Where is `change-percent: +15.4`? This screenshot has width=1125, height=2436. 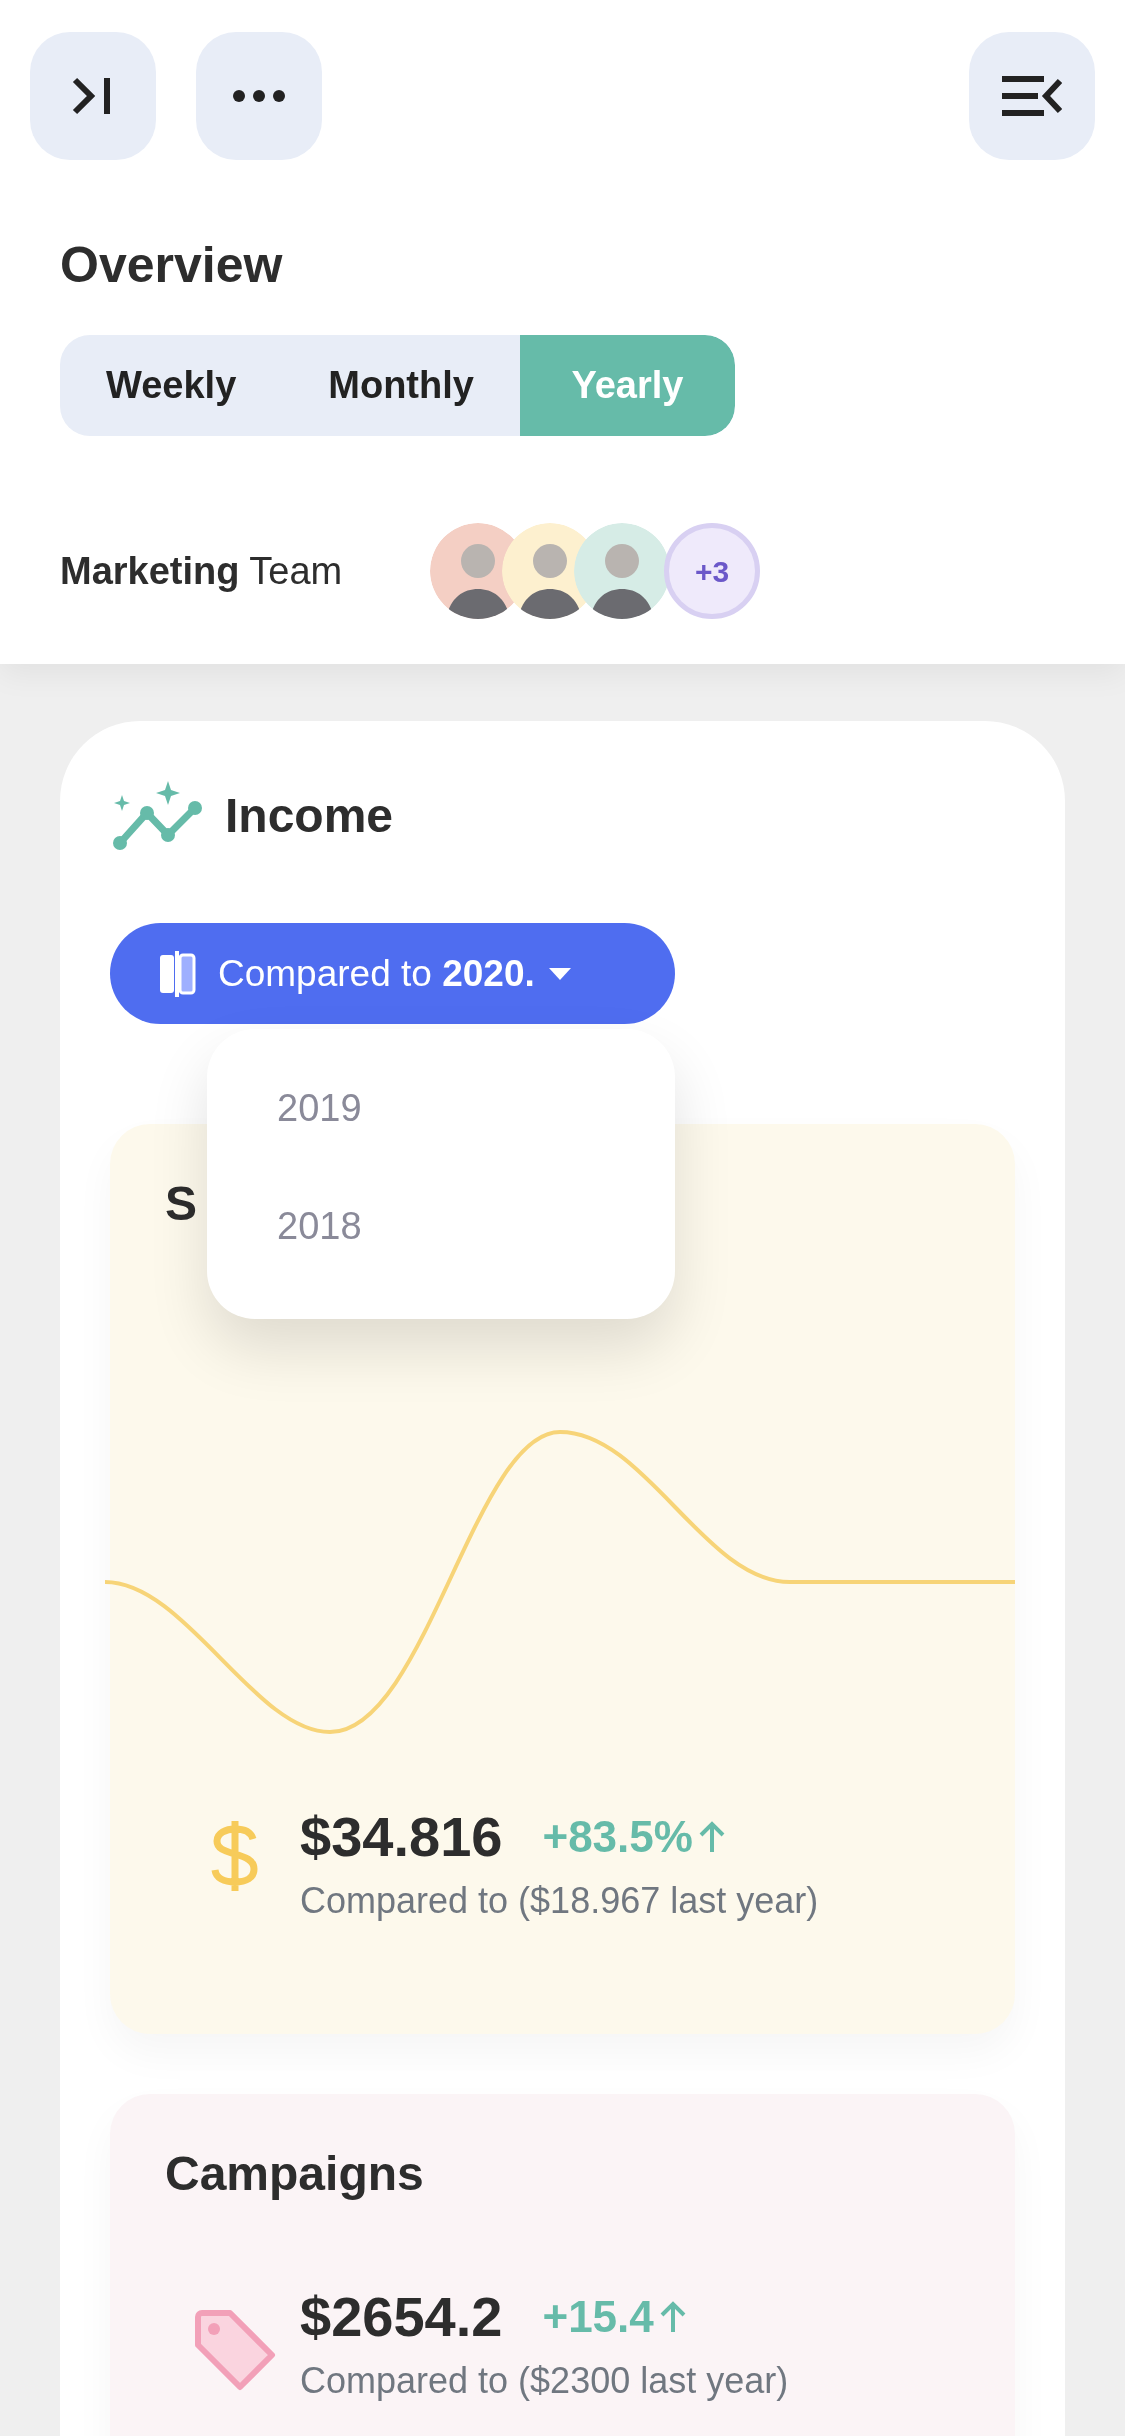 change-percent: +15.4 is located at coordinates (598, 2317).